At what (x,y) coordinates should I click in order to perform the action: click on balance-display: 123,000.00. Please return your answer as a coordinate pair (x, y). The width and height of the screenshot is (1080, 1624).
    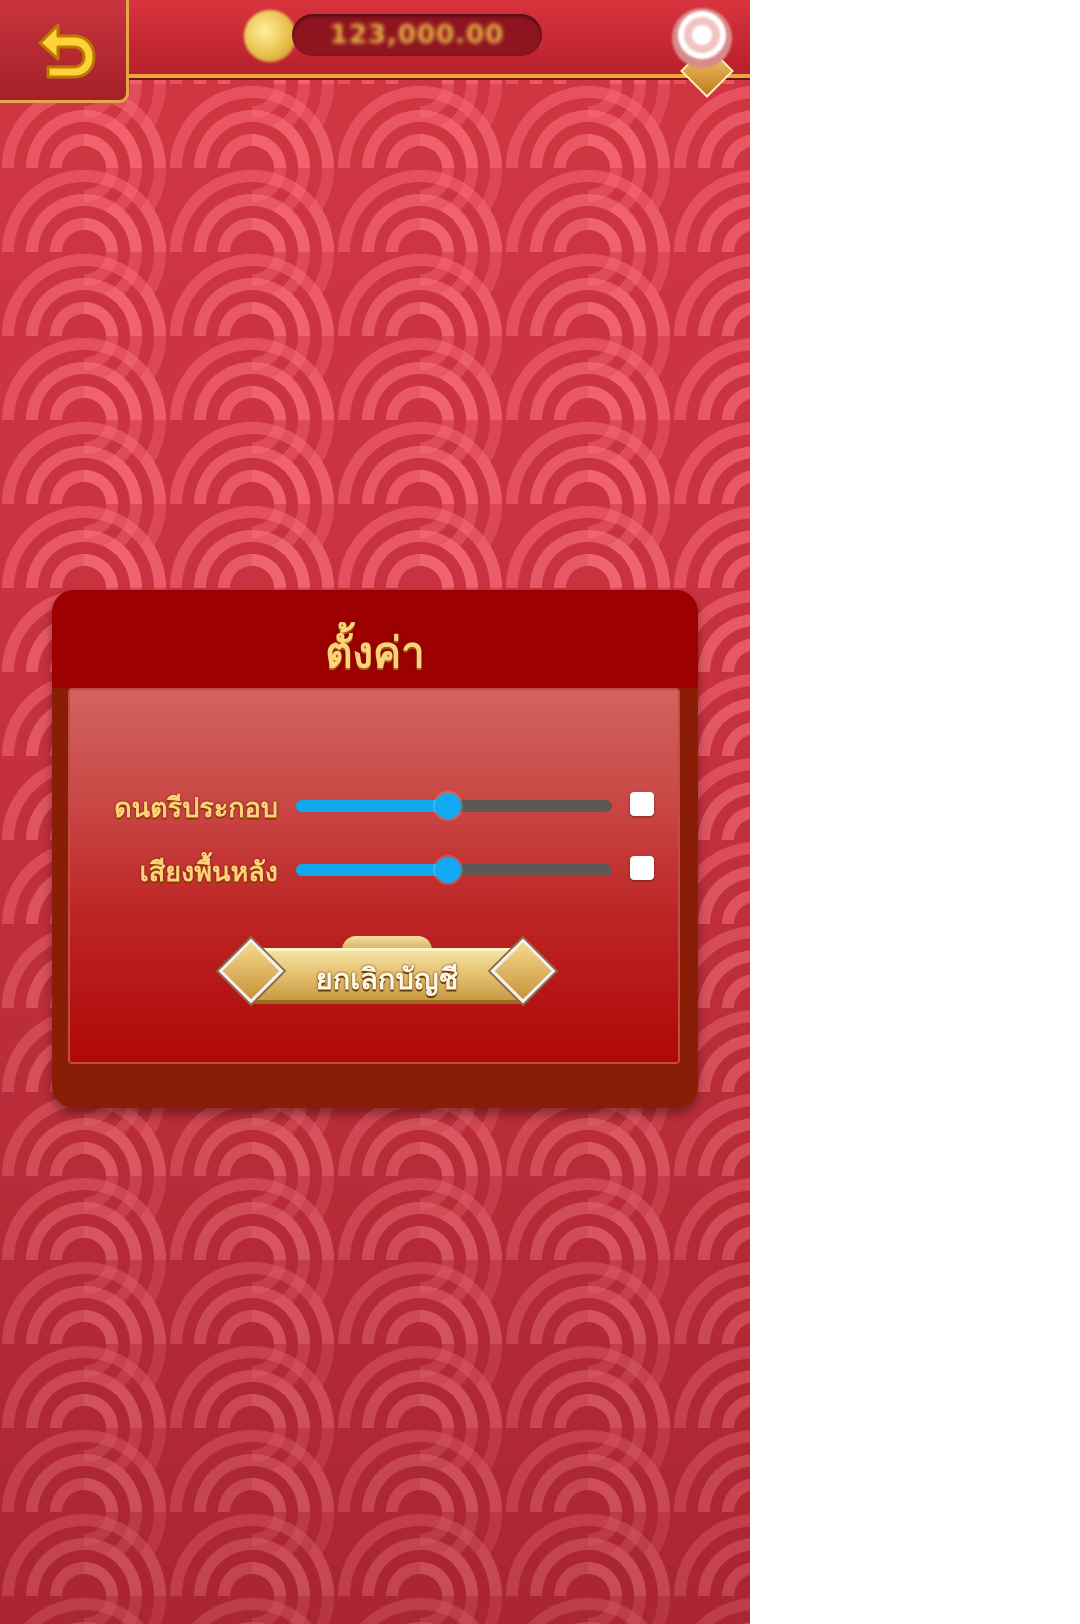
    Looking at the image, I should click on (417, 35).